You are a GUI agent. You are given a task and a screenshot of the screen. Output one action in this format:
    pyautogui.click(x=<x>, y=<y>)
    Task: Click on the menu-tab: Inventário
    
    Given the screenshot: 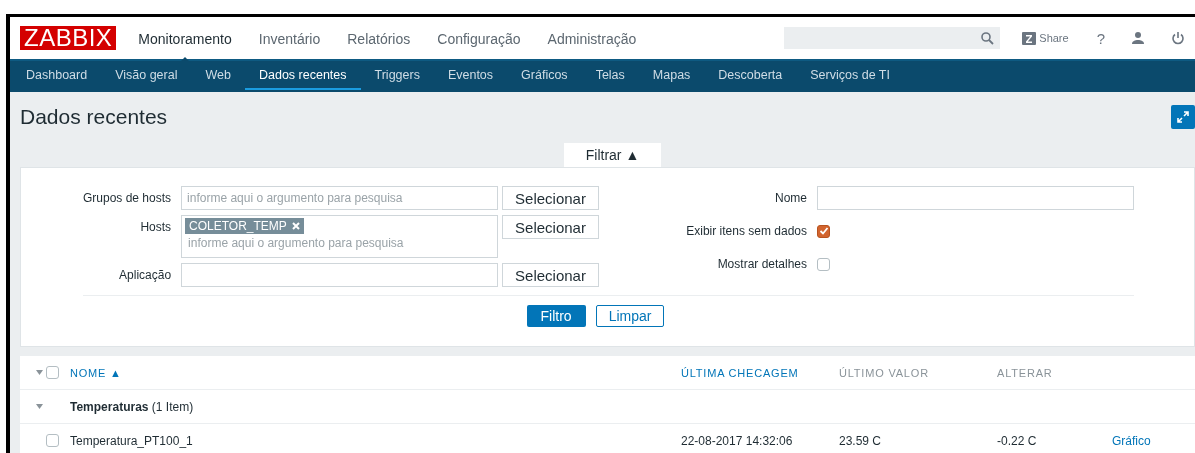 What is the action you would take?
    pyautogui.click(x=289, y=38)
    